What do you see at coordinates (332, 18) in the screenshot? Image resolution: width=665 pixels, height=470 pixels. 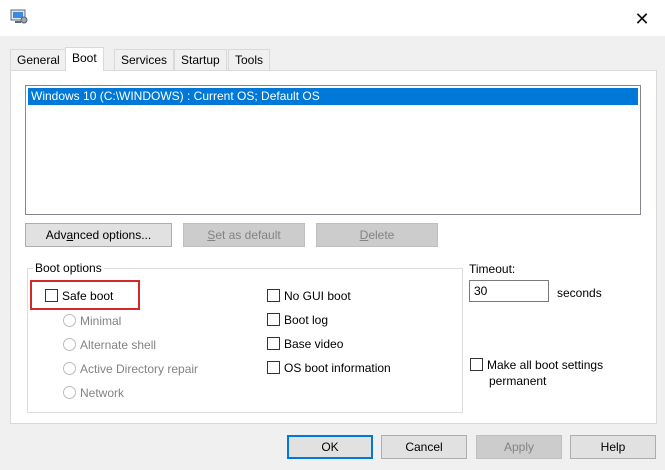 I see `title-bar: ✕` at bounding box center [332, 18].